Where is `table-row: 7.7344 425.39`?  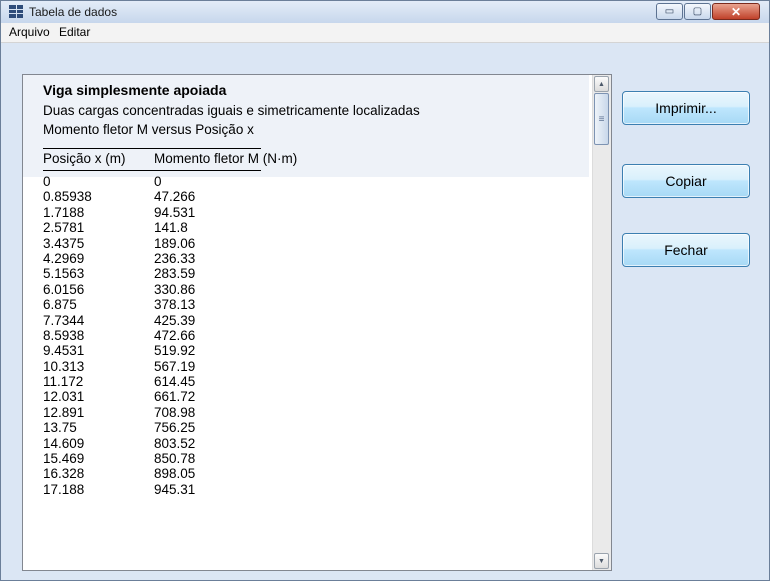
table-row: 7.7344 425.39 is located at coordinates (243, 320).